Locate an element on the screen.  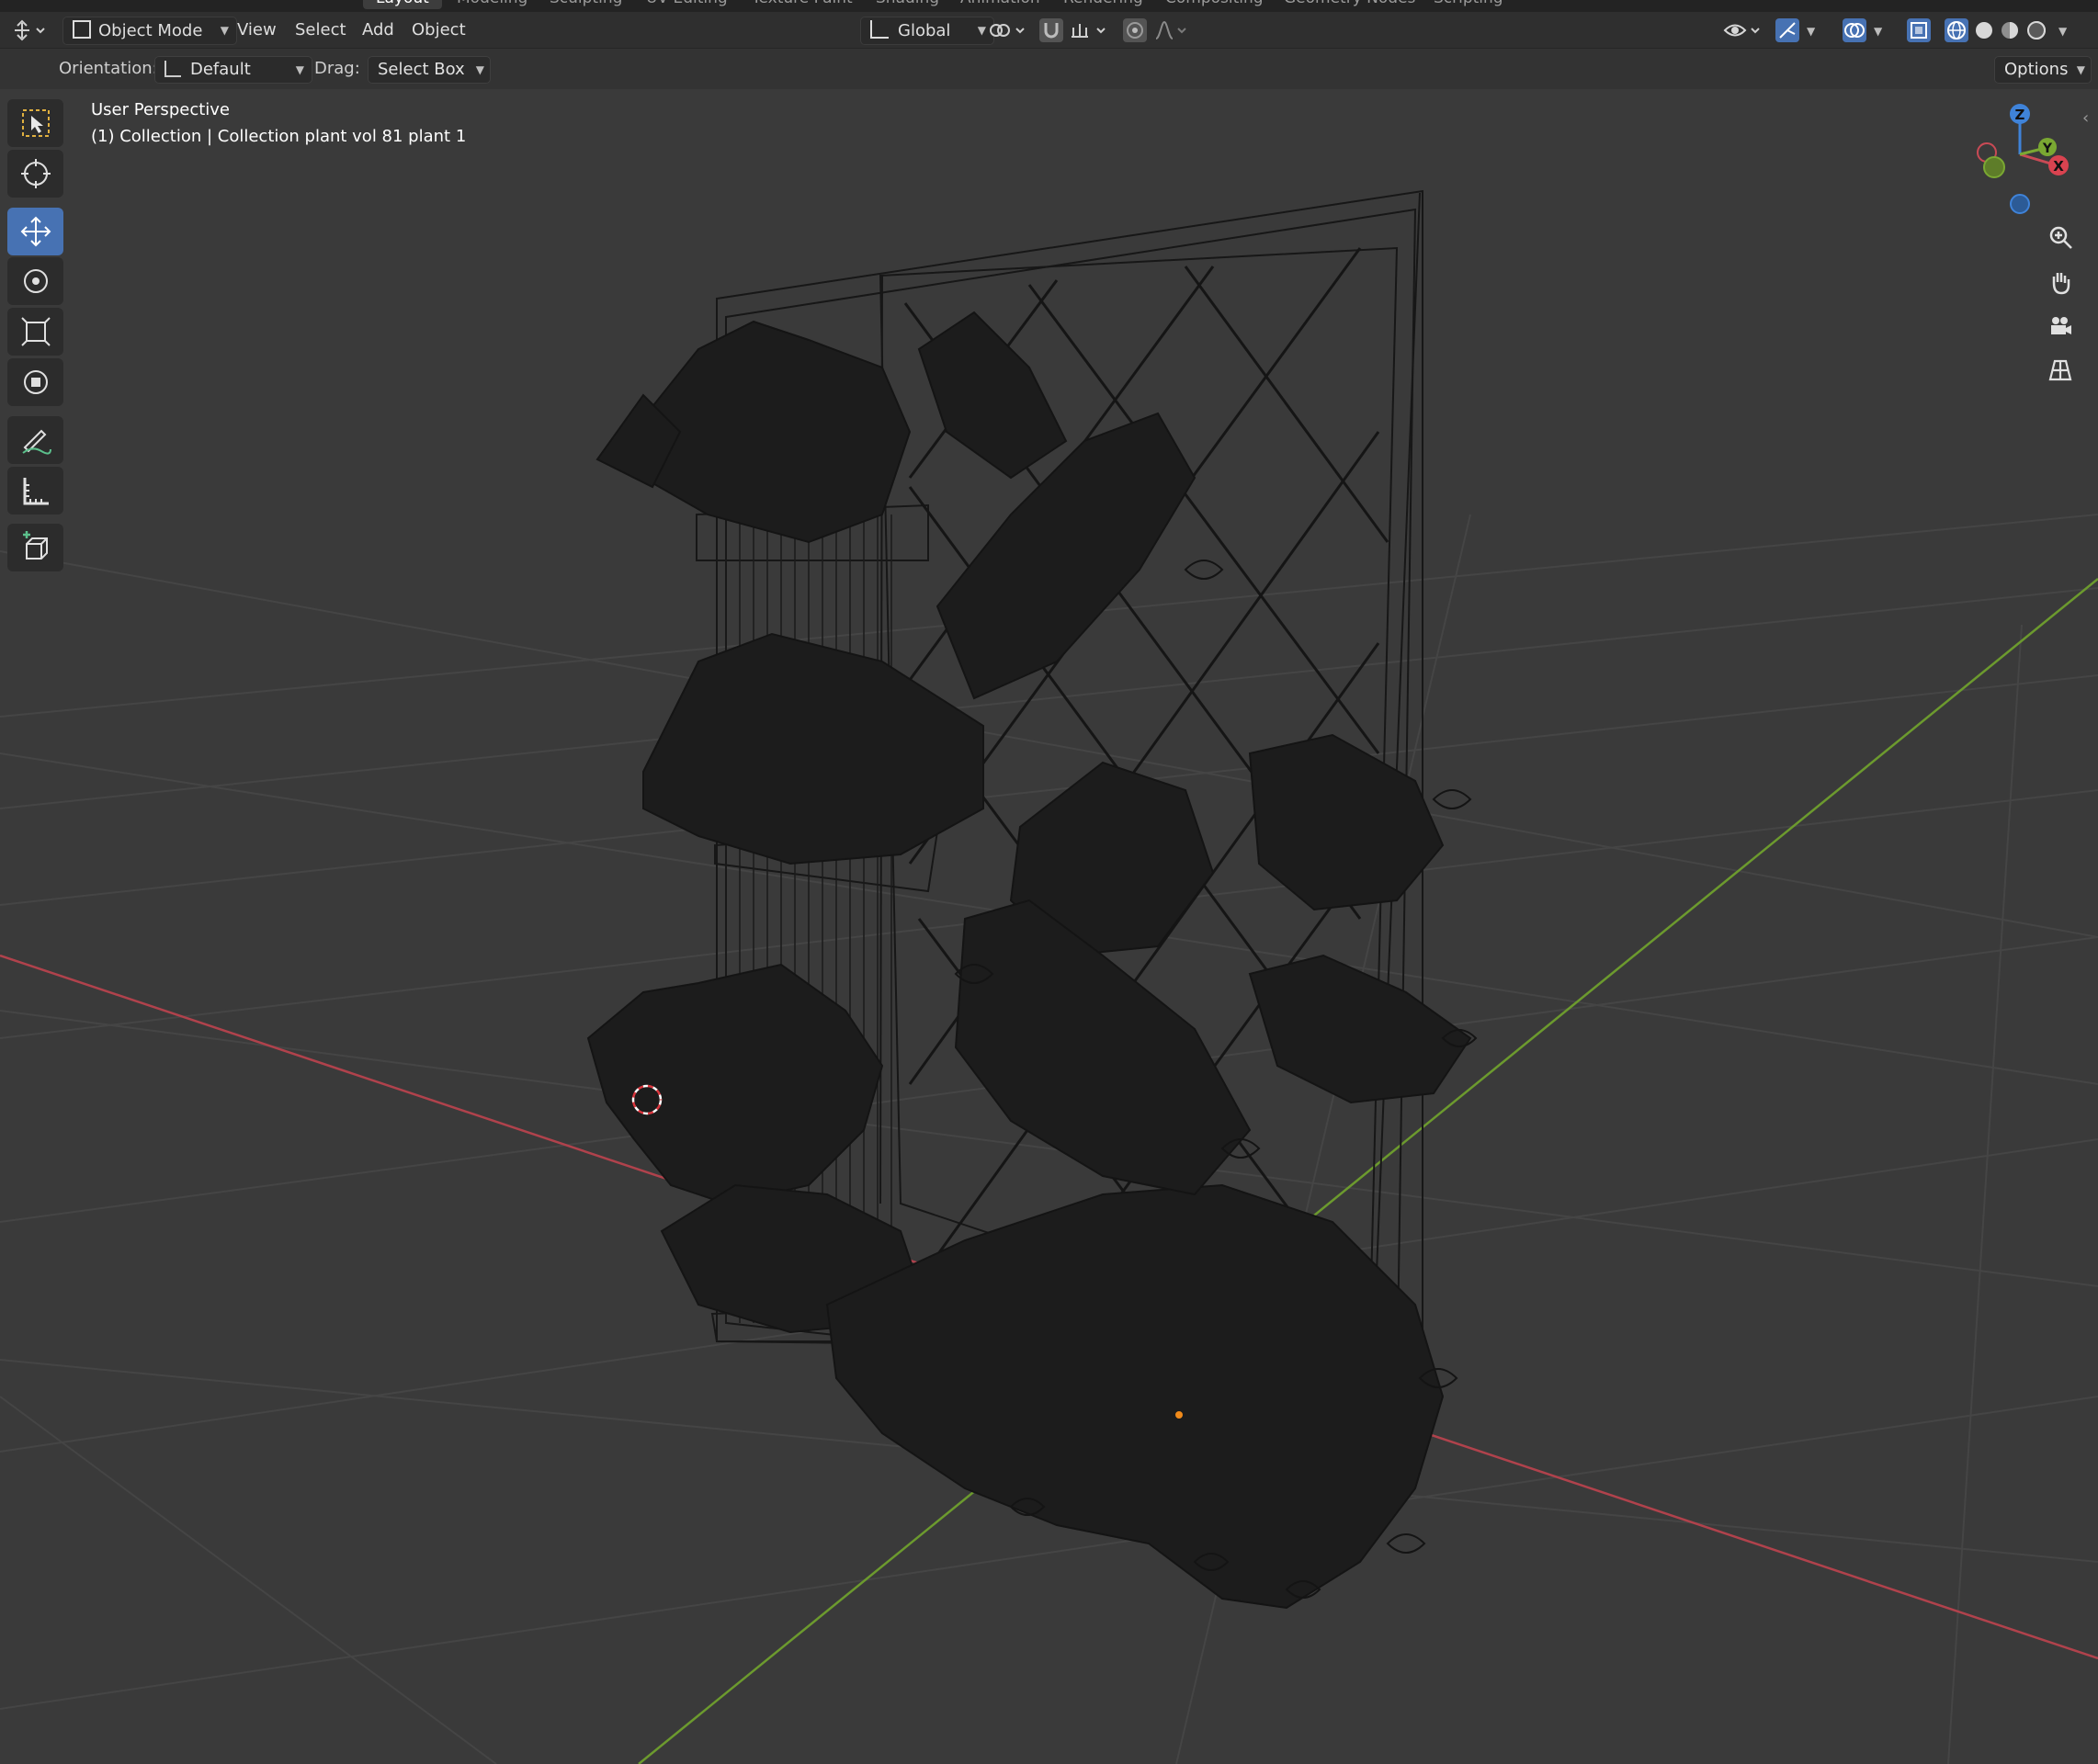
transform-icon is located at coordinates (35, 382).